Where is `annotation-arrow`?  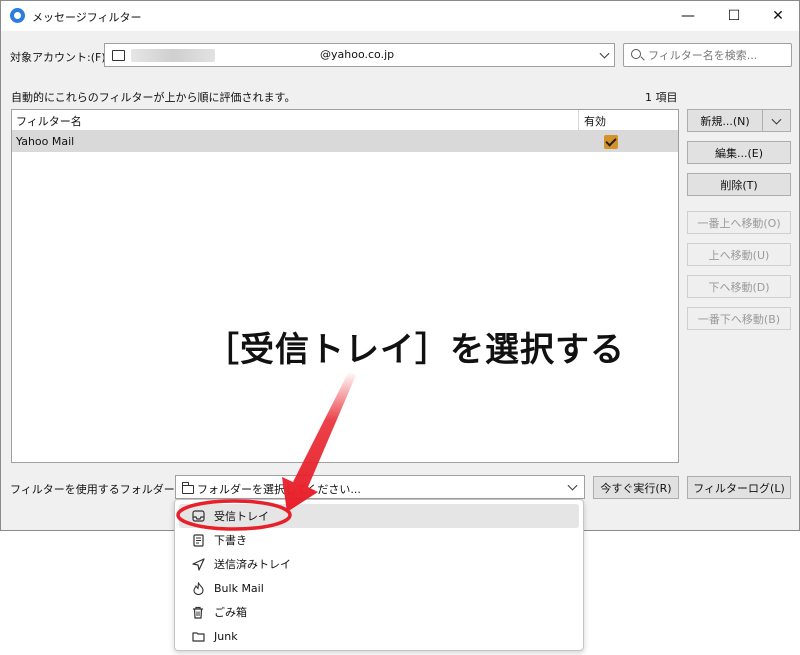
annotation-arrow is located at coordinates (319, 441).